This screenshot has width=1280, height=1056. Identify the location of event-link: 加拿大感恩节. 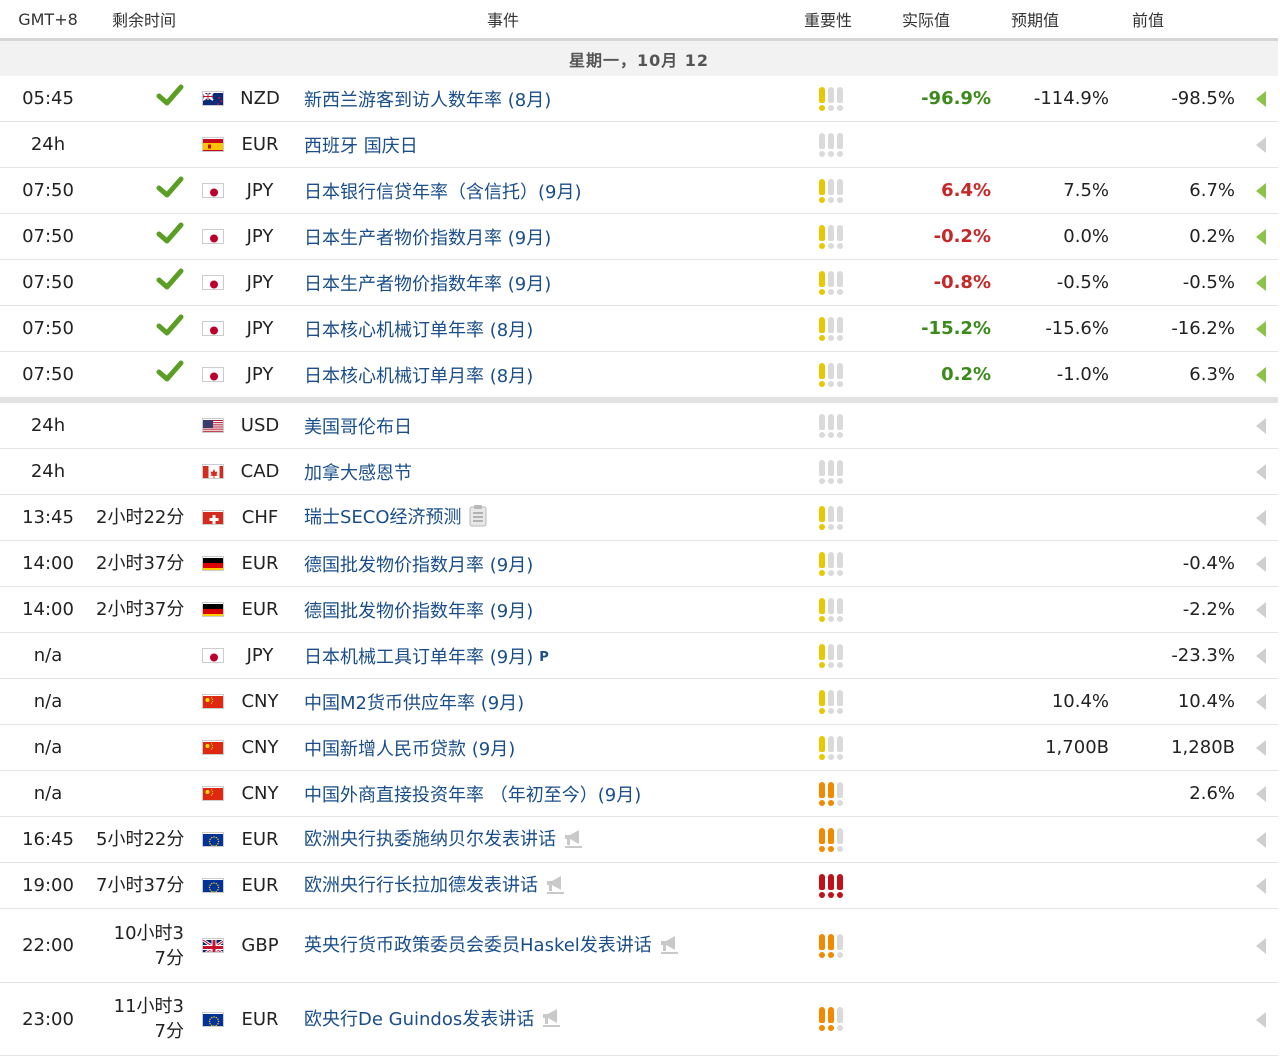
(358, 473).